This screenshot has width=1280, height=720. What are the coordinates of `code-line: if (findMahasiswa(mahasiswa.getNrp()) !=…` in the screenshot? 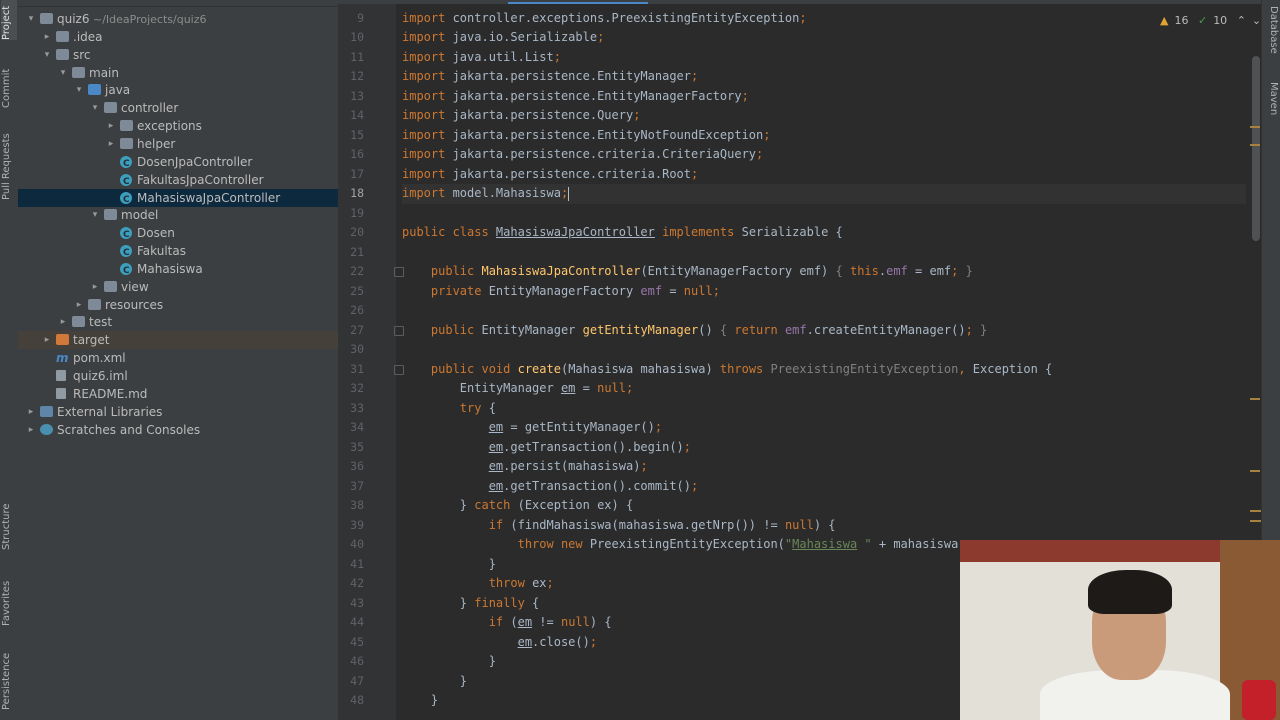 It's located at (619, 526).